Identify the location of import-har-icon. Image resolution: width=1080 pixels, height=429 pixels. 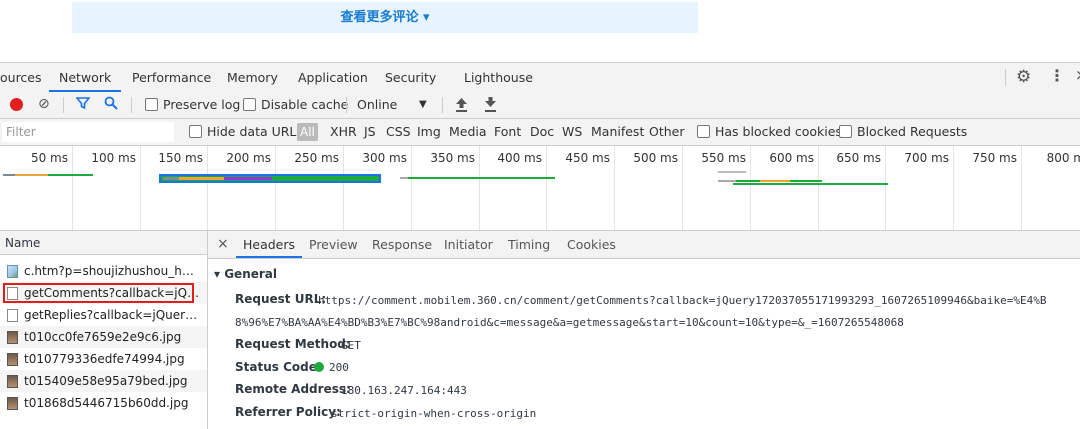
(461, 106).